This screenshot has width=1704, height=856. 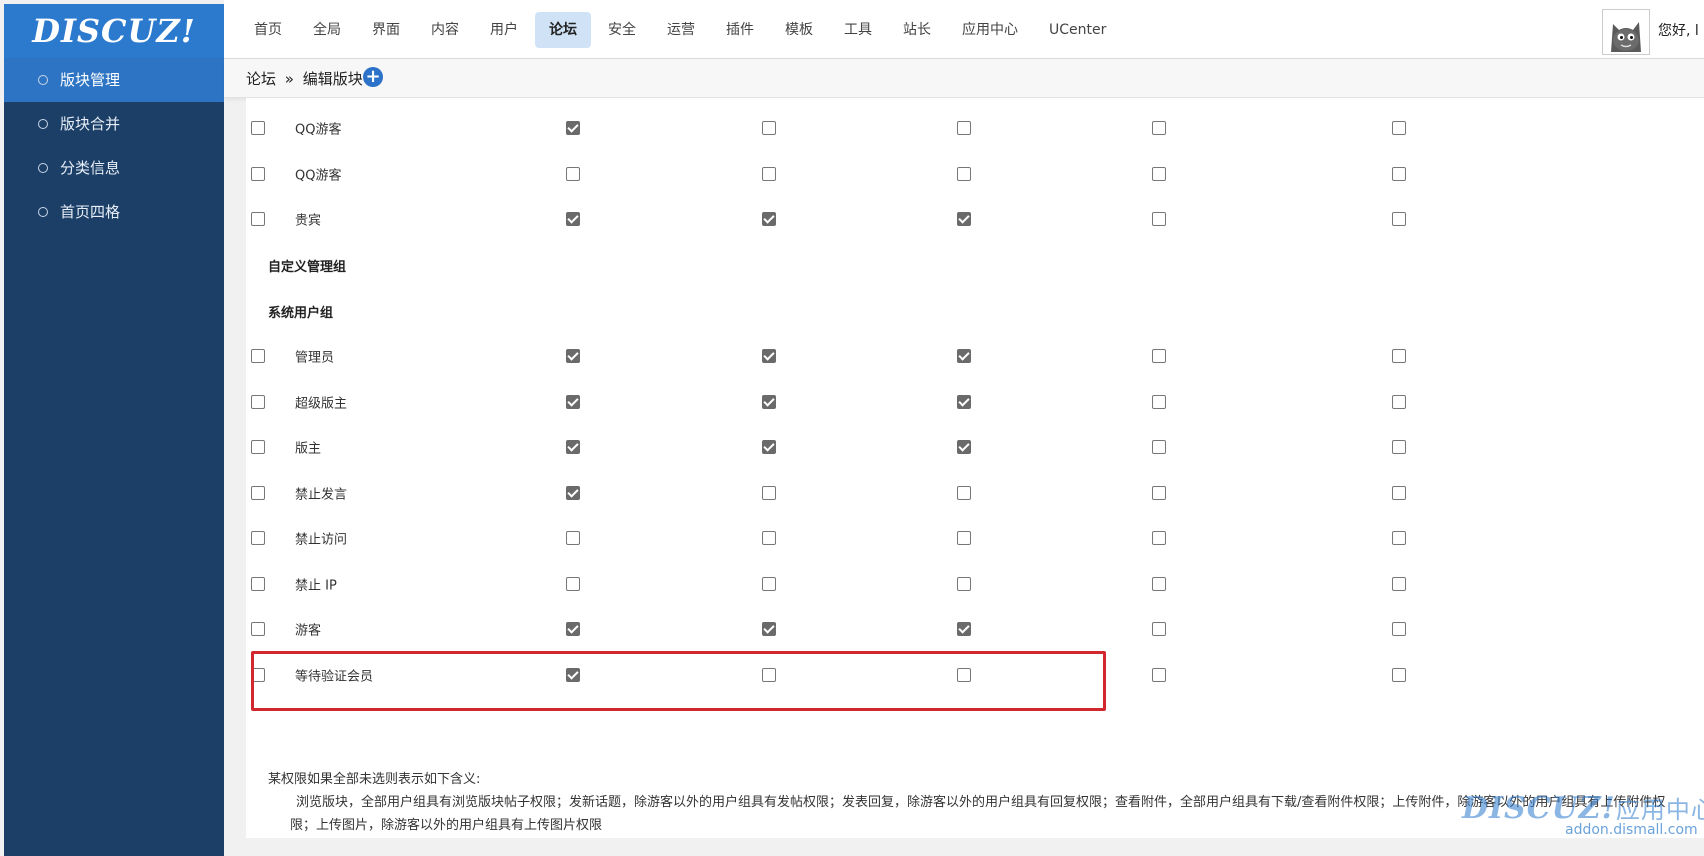 What do you see at coordinates (975, 628) in the screenshot?
I see `permission-row: 游客` at bounding box center [975, 628].